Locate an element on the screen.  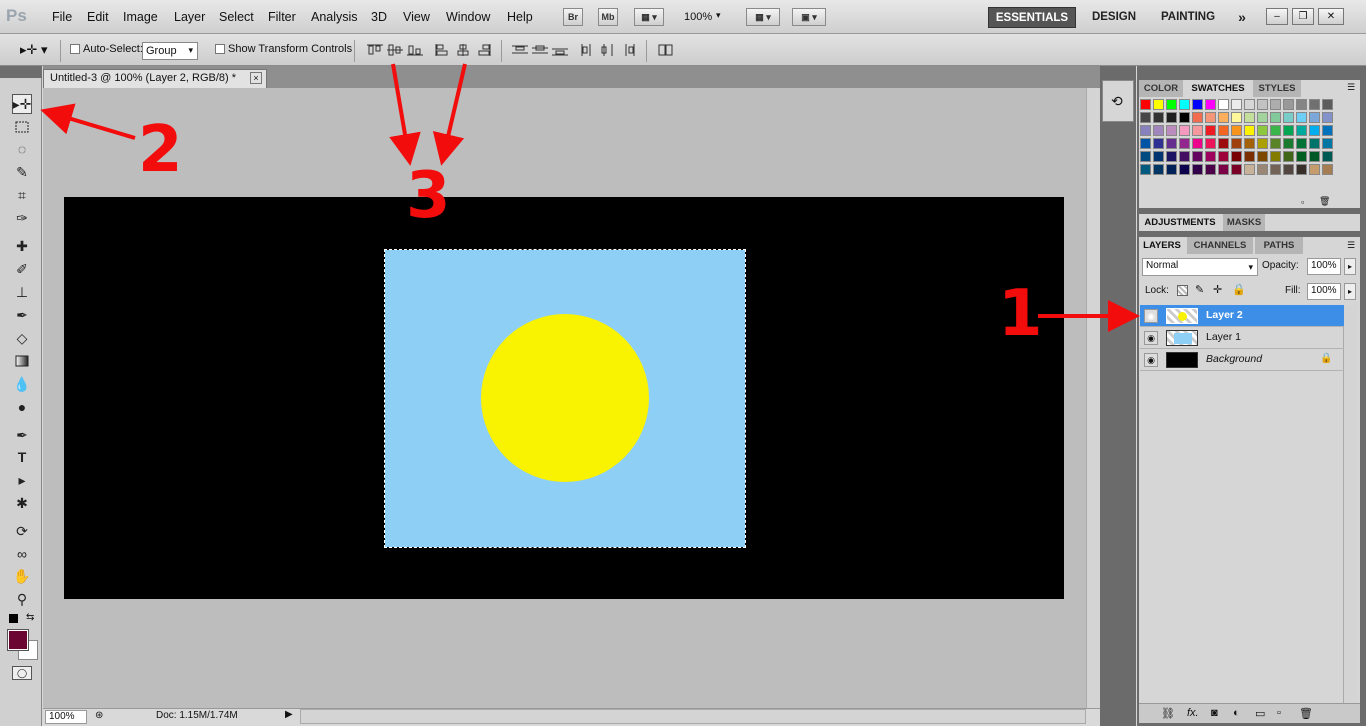
annotation-number-1: 1 is located at coordinates (1020, 314).